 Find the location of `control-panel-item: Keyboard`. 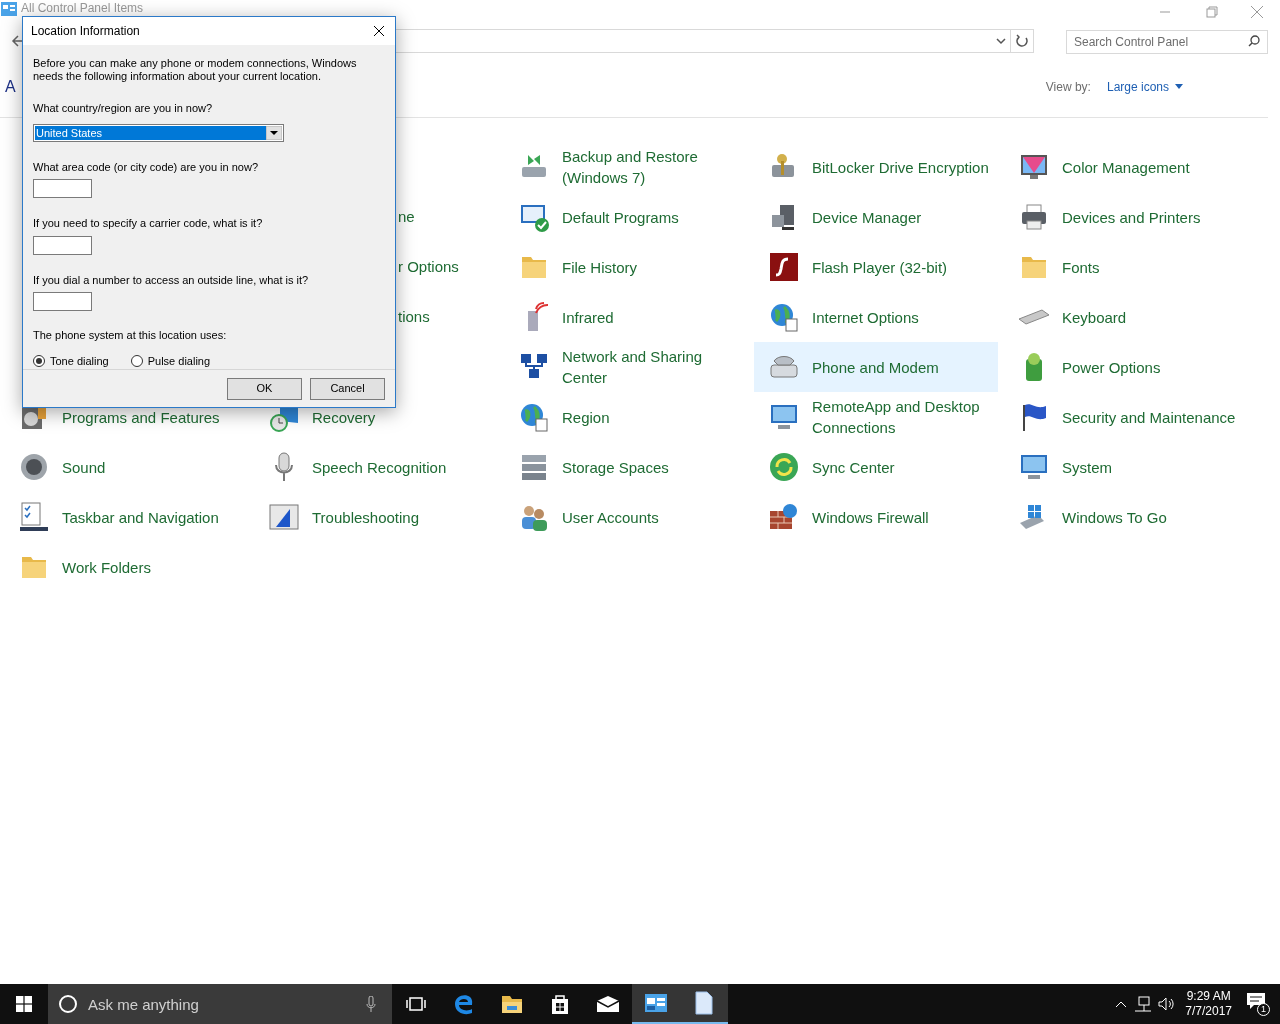

control-panel-item: Keyboard is located at coordinates (1126, 317).